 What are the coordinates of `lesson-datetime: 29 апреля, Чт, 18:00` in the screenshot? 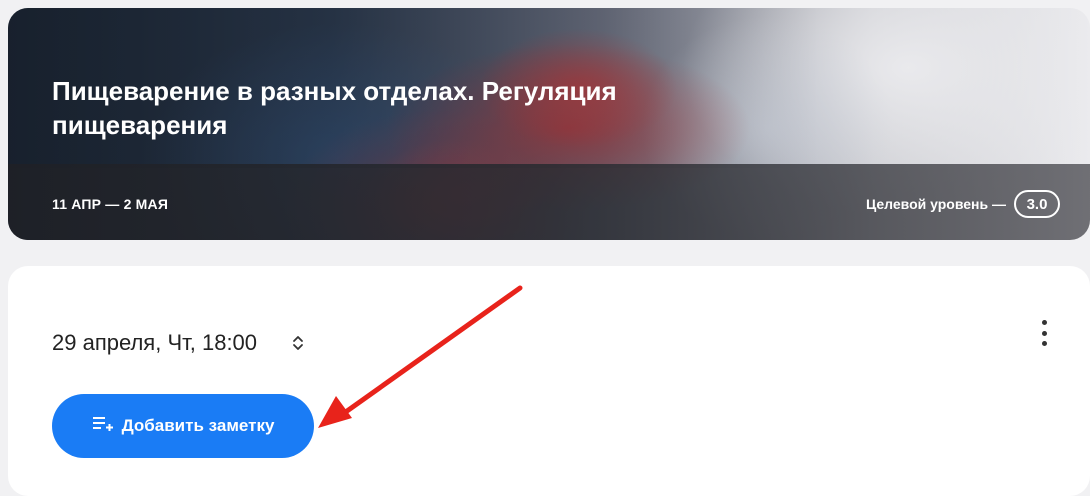 It's located at (155, 342).